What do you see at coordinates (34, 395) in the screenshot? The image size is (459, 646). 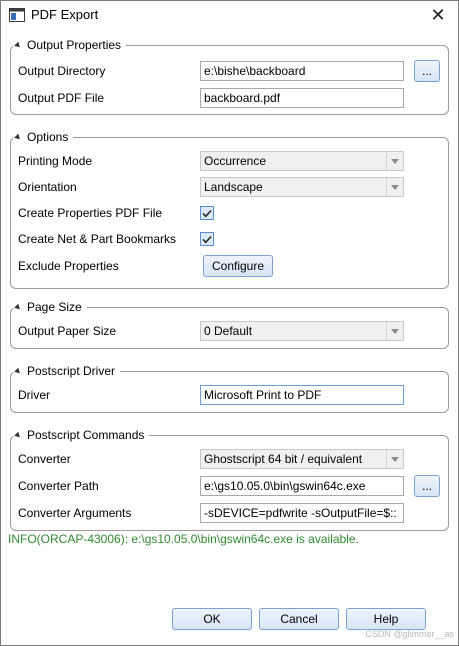 I see `driver-label: Driver` at bounding box center [34, 395].